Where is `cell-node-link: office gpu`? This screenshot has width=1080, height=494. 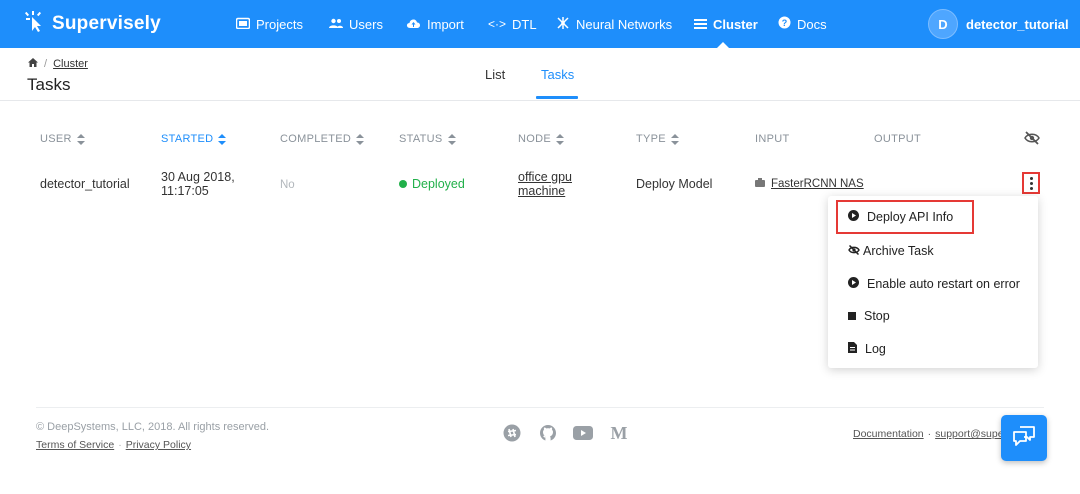 cell-node-link: office gpu is located at coordinates (545, 177).